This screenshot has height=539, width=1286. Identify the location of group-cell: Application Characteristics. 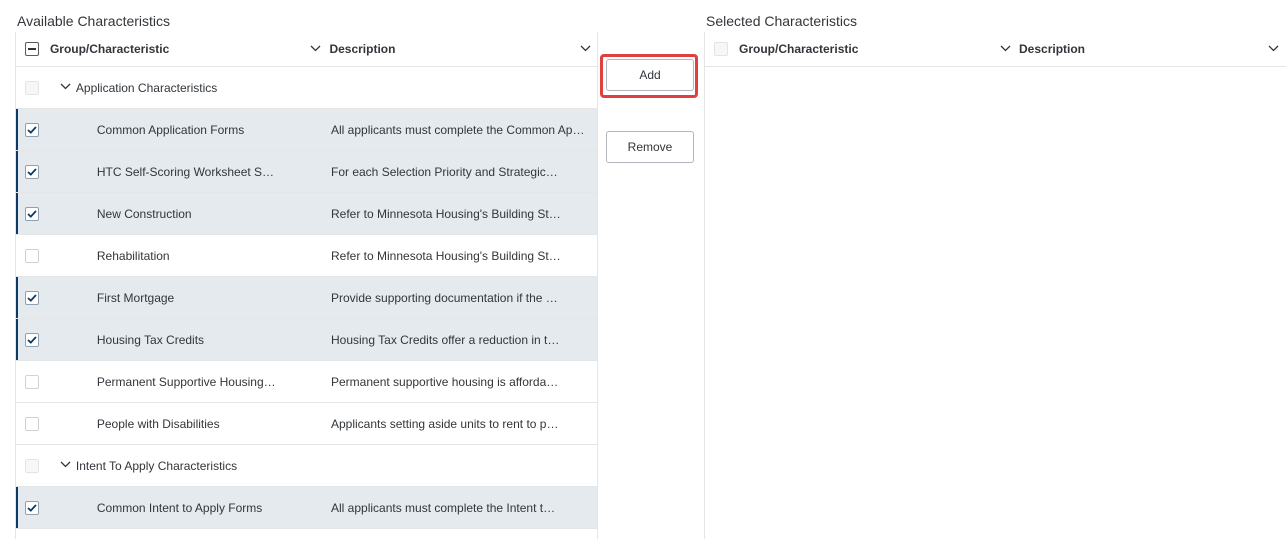
(189, 88).